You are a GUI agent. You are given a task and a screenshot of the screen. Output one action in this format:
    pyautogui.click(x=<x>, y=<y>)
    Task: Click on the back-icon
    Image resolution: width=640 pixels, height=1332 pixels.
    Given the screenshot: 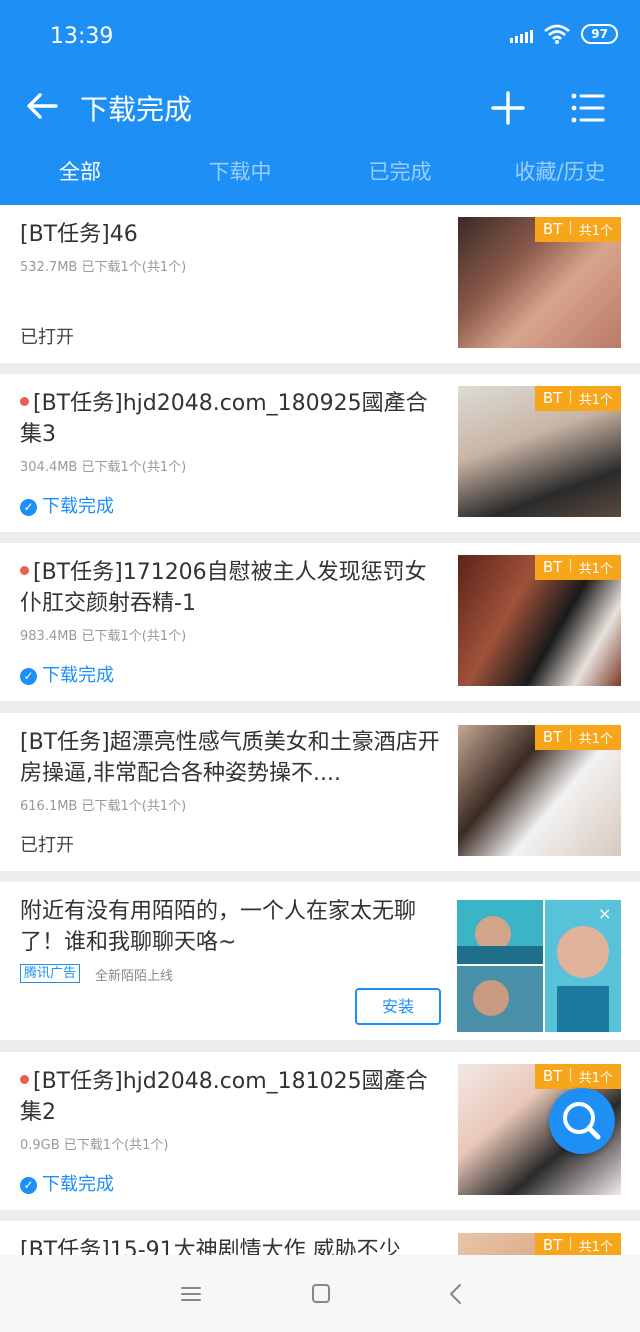 What is the action you would take?
    pyautogui.click(x=457, y=1294)
    